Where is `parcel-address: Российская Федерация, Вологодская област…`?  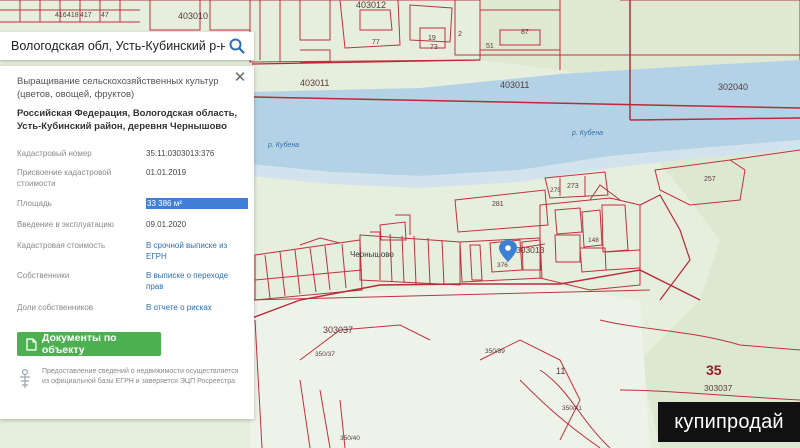
parcel-address: Российская Федерация, Вологодская област… is located at coordinates (127, 120).